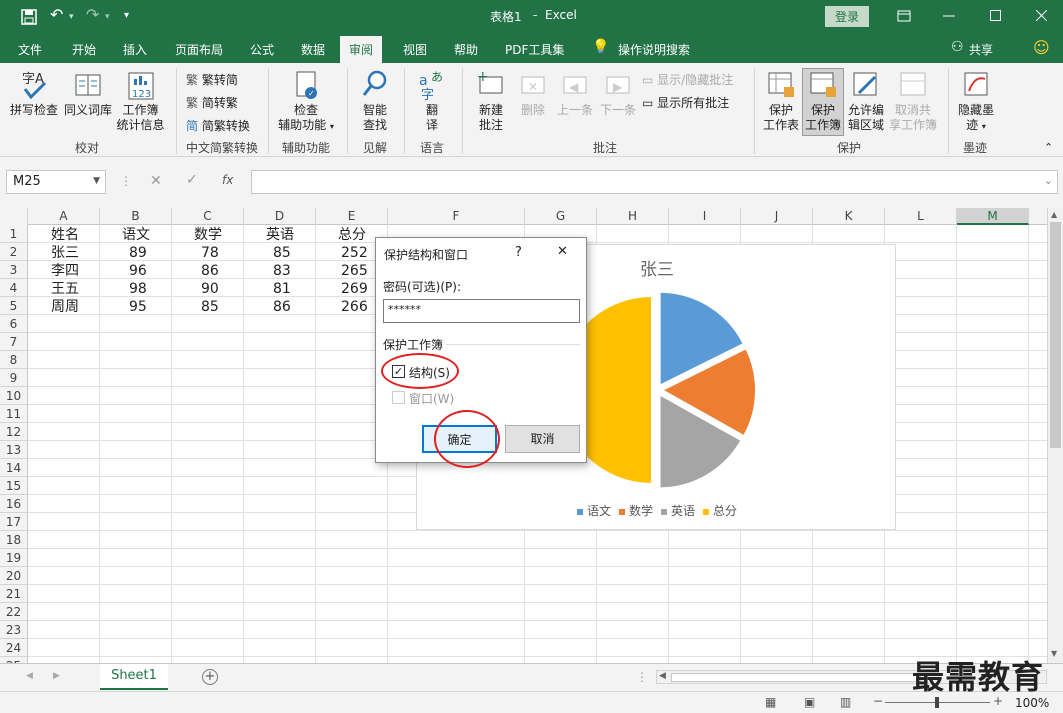 The image size is (1063, 713). What do you see at coordinates (14, 594) in the screenshot?
I see `row-header: 21` at bounding box center [14, 594].